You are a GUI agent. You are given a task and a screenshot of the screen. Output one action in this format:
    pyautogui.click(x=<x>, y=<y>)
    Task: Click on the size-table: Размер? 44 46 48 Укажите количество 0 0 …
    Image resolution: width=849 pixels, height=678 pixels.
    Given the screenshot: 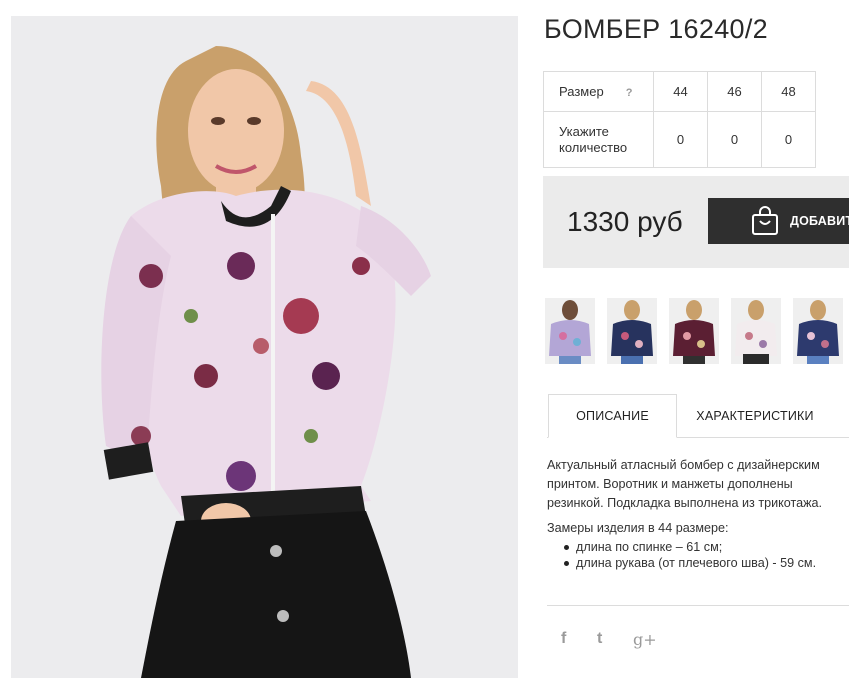 What is the action you would take?
    pyautogui.click(x=679, y=119)
    